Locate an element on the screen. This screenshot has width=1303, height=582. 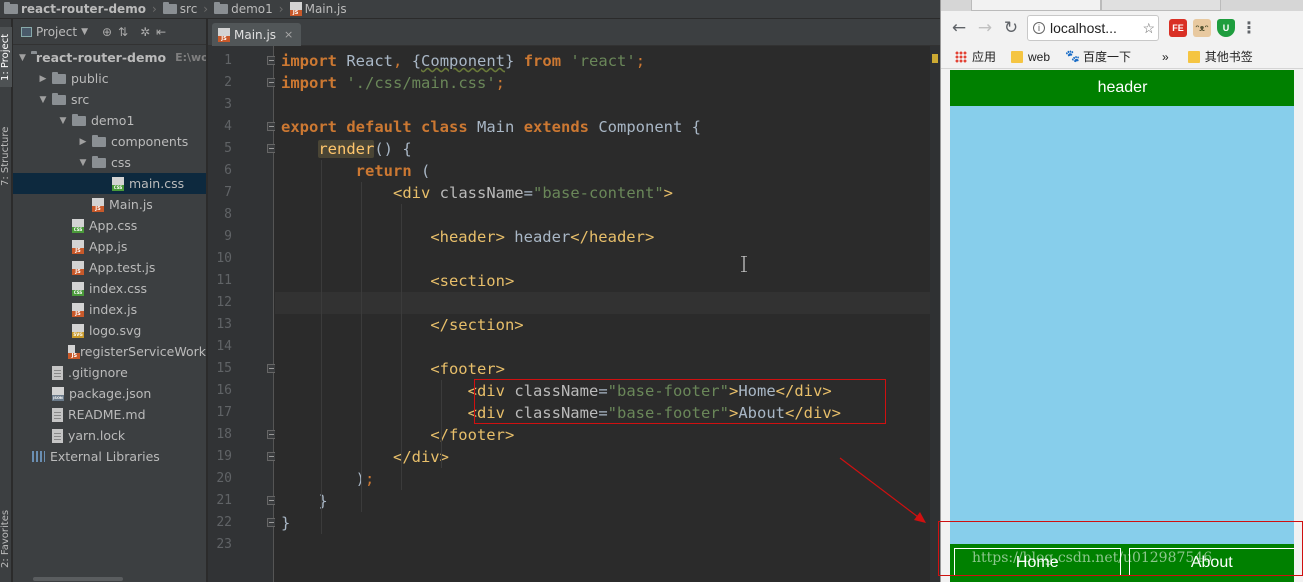
line-number: 2 is located at coordinates (228, 82).